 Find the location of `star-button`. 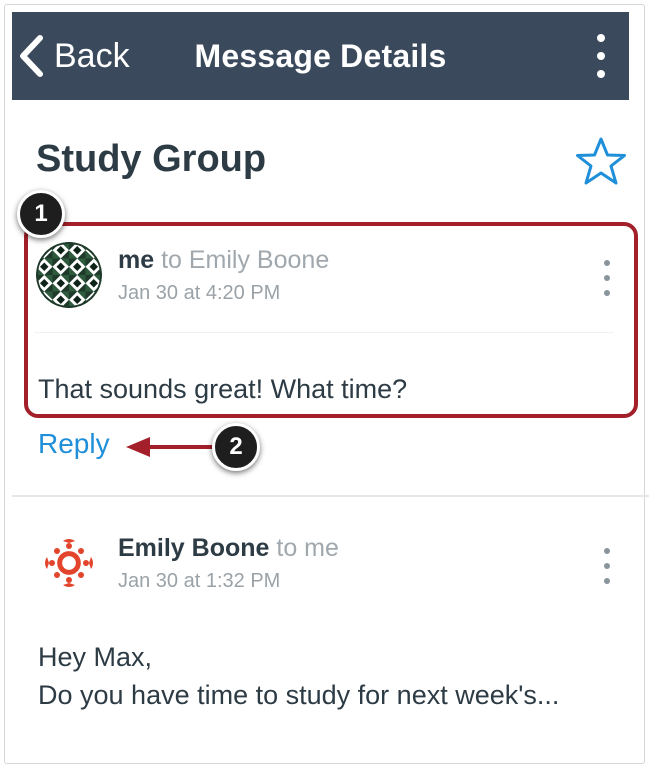

star-button is located at coordinates (601, 162).